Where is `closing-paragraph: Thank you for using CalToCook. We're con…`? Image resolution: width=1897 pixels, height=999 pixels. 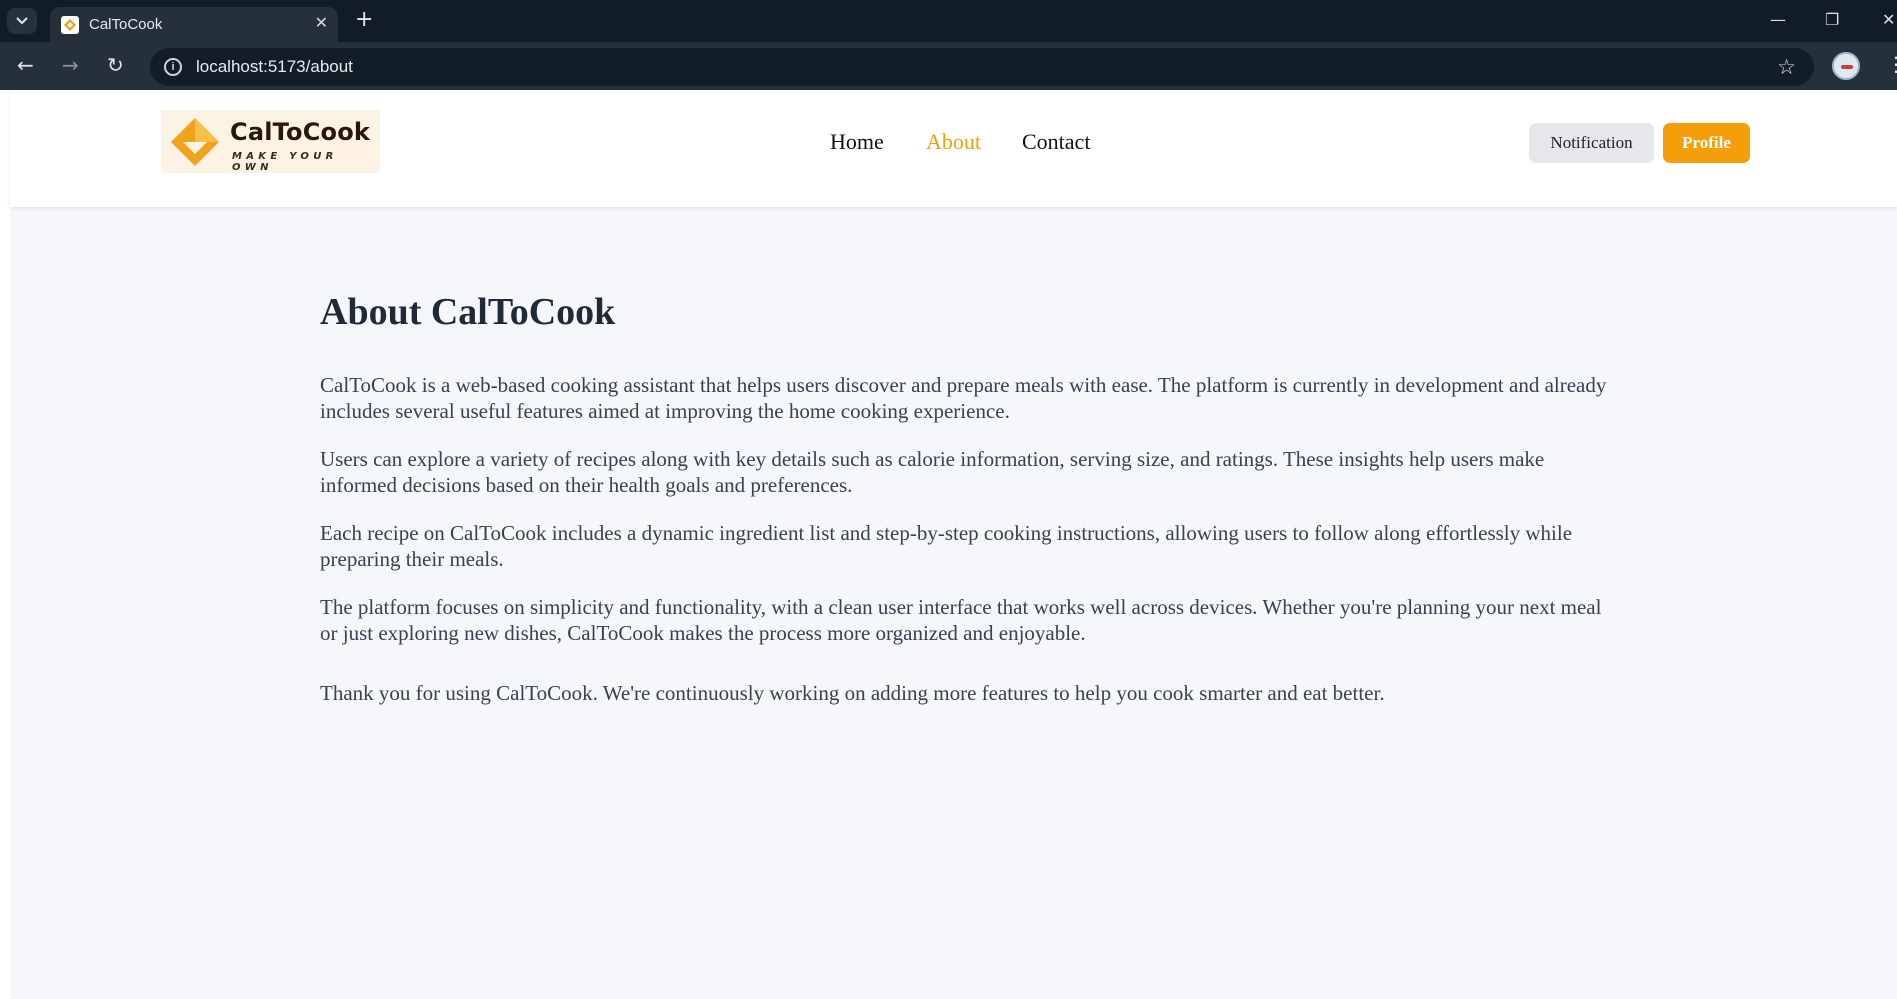
closing-paragraph: Thank you for using CalToCook. We're con… is located at coordinates (852, 693).